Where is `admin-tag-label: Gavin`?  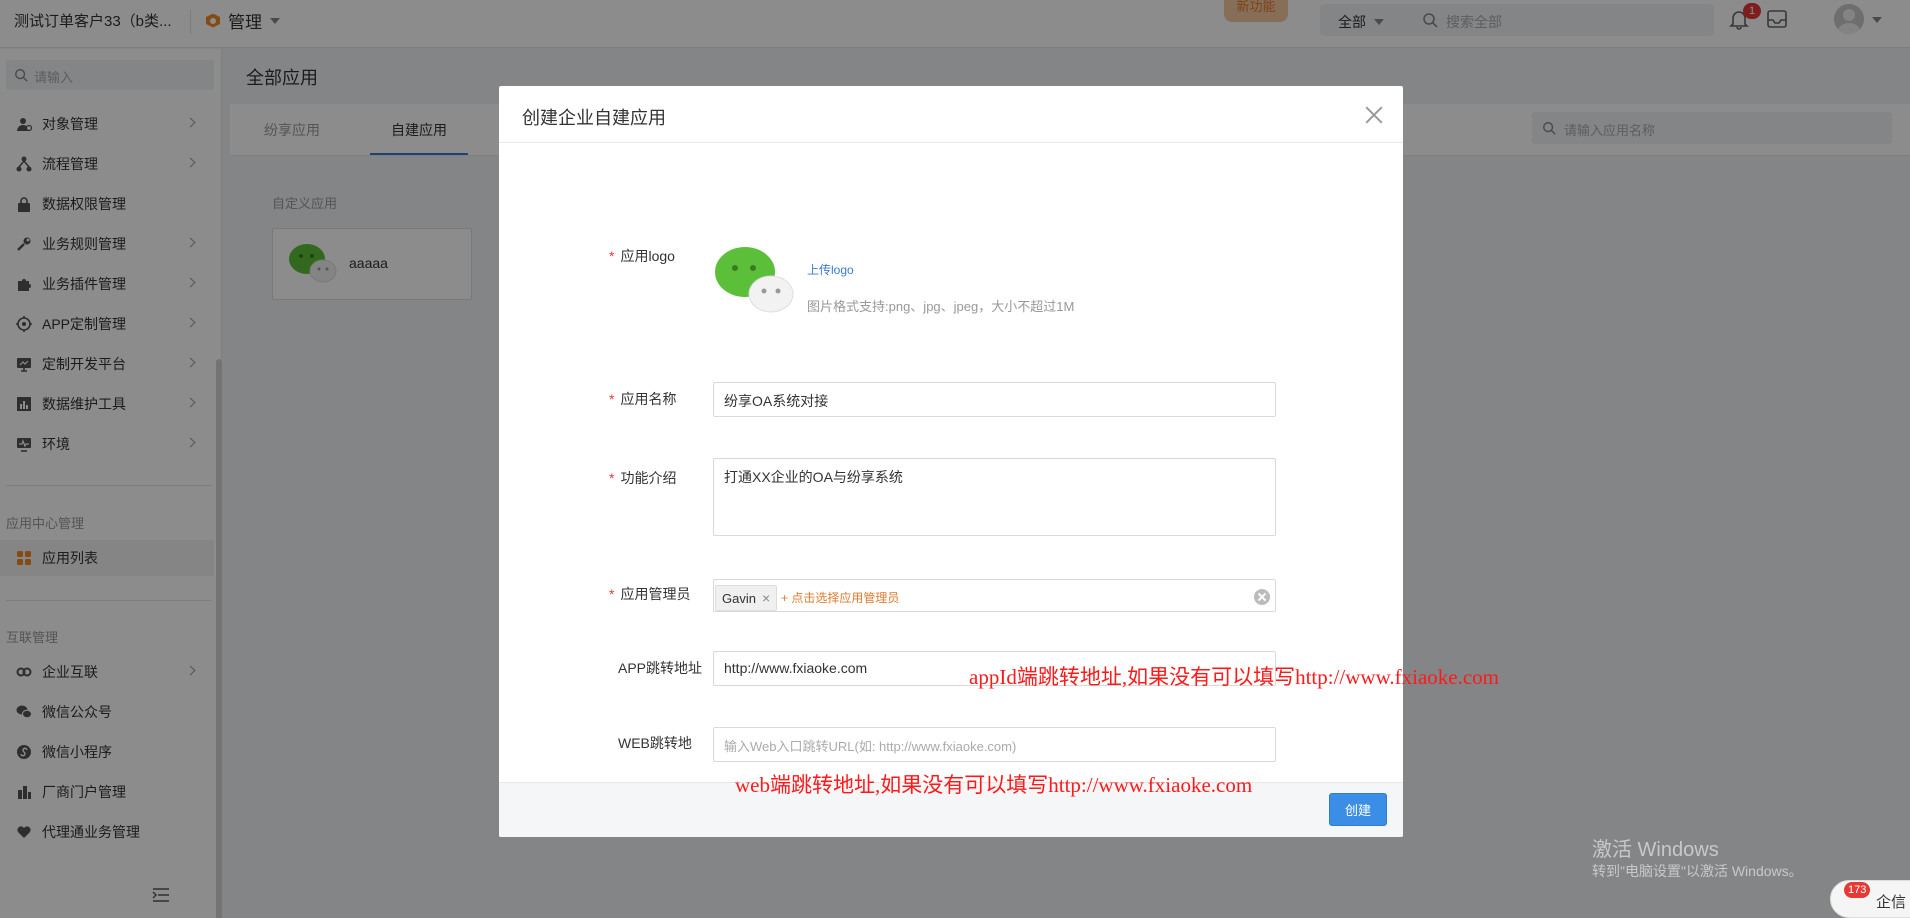 admin-tag-label: Gavin is located at coordinates (739, 598).